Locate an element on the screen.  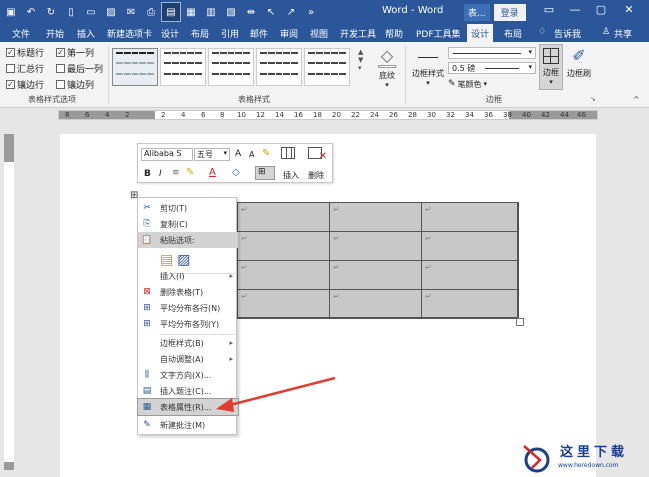
font-name-box: Alibaba S is located at coordinates (167, 154).